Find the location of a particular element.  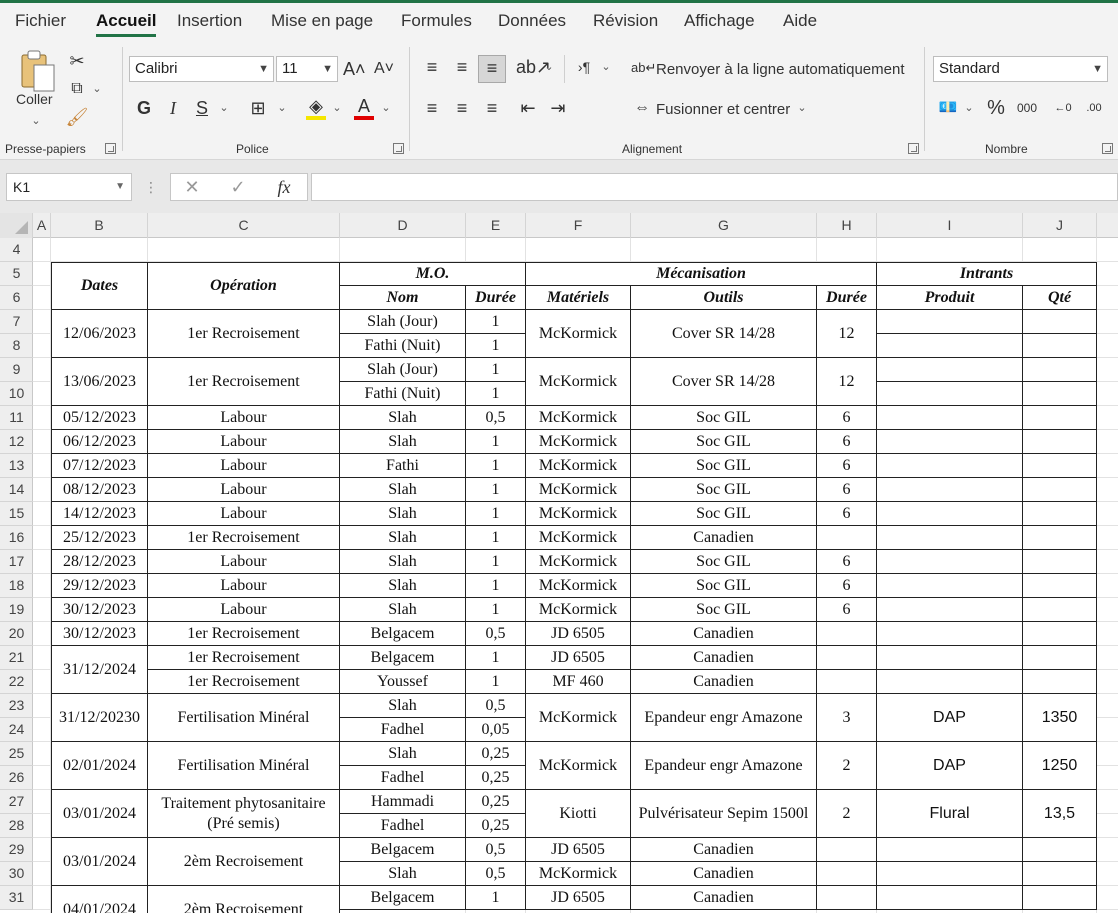

cell-f21: JD 6505 is located at coordinates (578, 658).